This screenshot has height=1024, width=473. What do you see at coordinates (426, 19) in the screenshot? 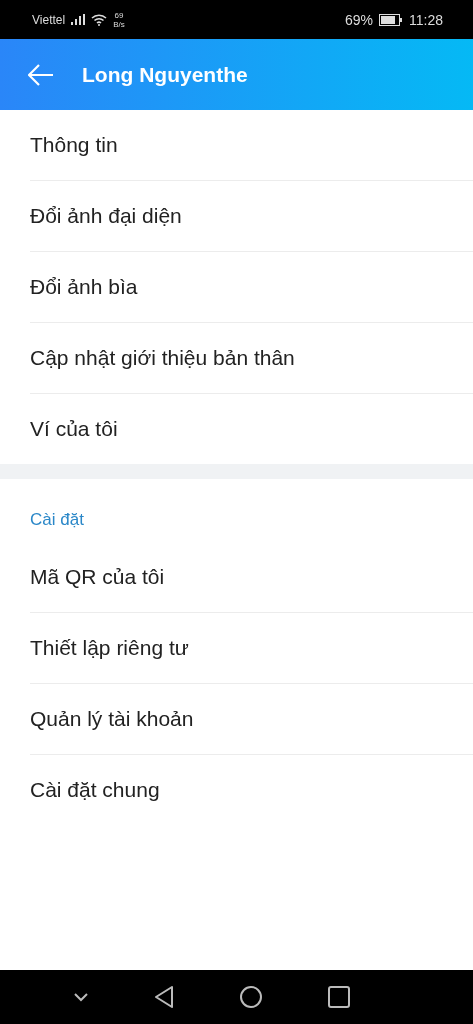
I see `clock-time: 11:28` at bounding box center [426, 19].